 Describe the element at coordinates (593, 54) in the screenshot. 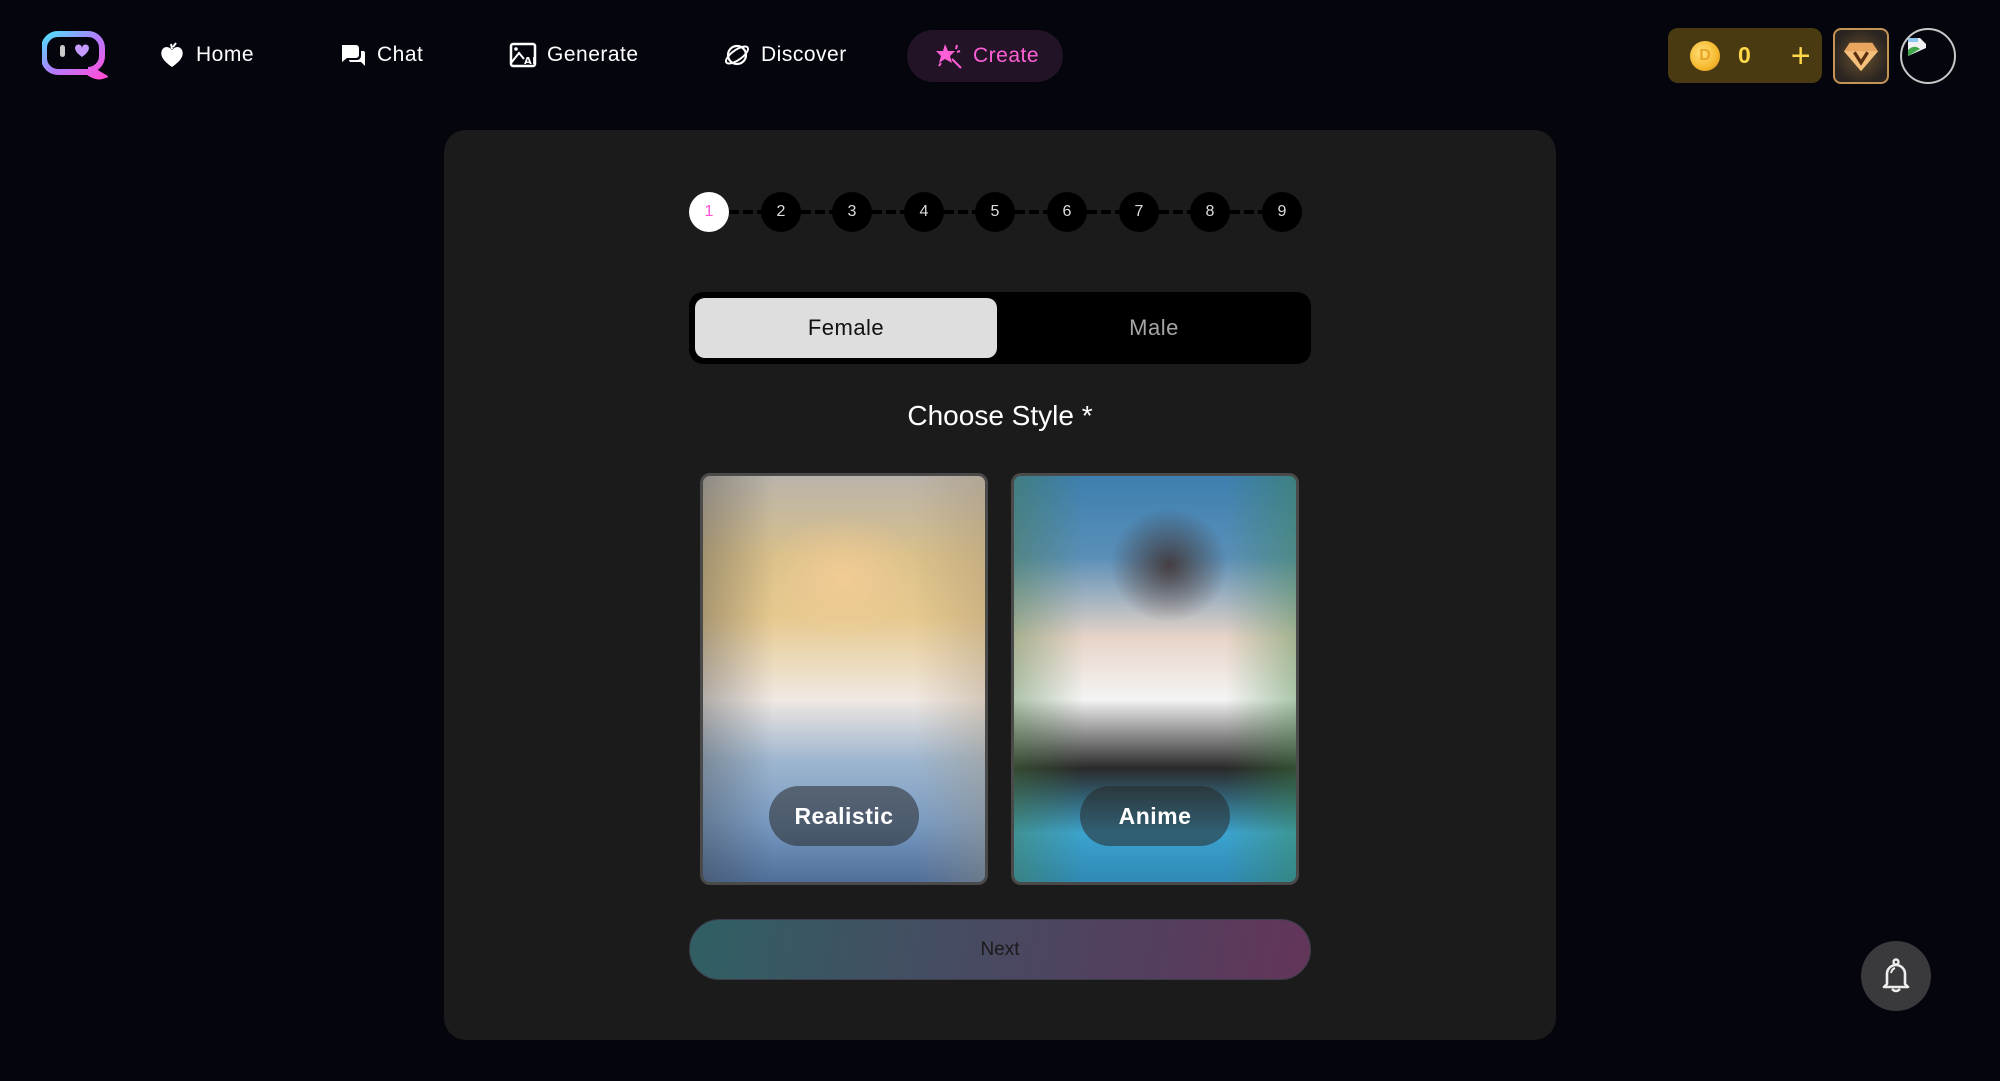

I see `nav-generate-label: Generate` at that location.